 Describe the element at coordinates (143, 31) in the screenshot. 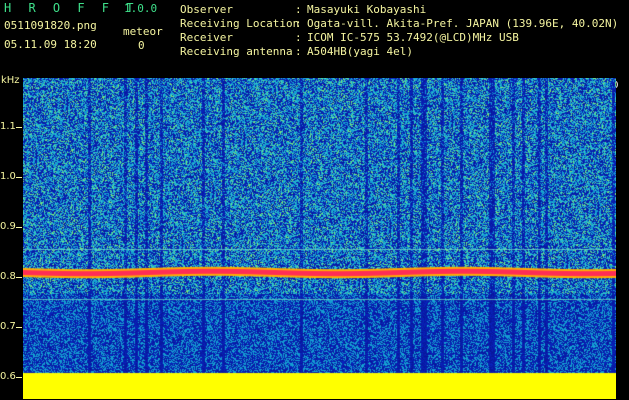

I see `meteor-label: meteor` at that location.